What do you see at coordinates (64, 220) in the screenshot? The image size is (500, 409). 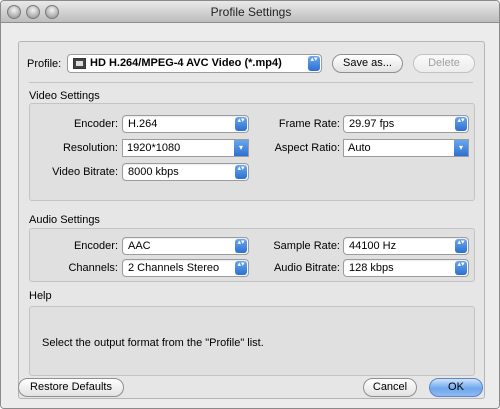 I see `audio-settings-title: Audio Settings` at bounding box center [64, 220].